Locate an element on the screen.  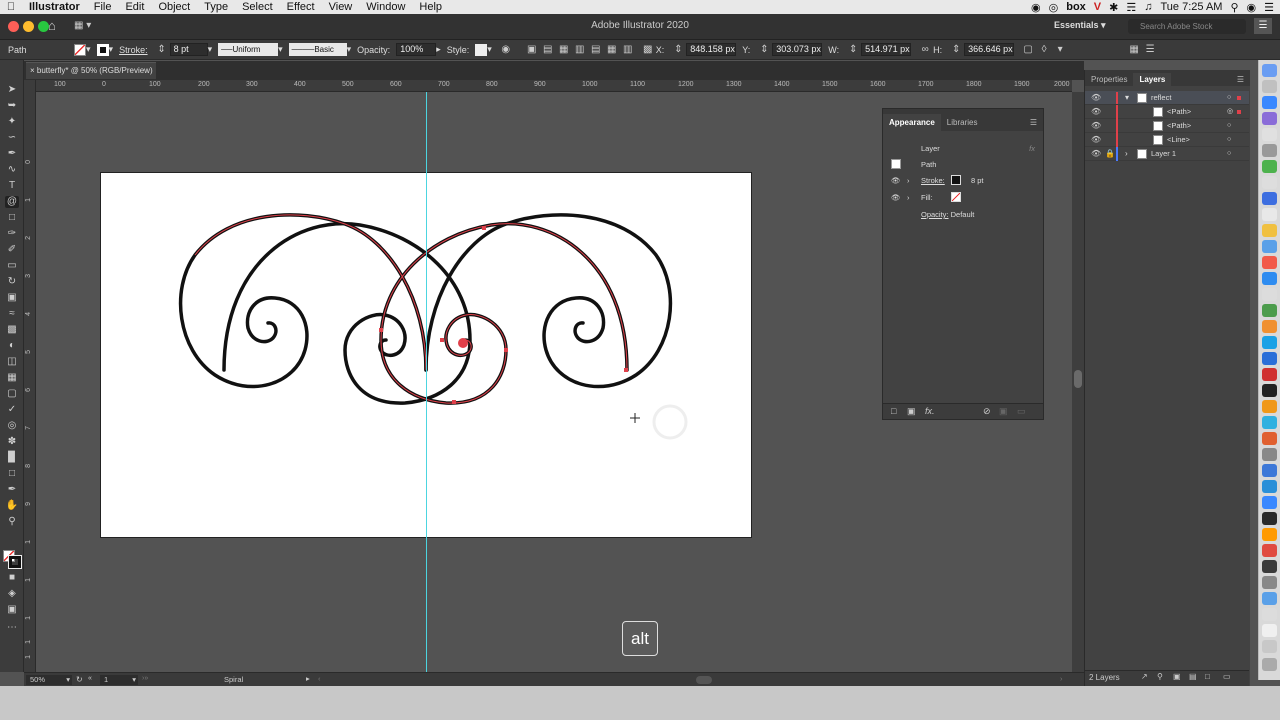
scroll-left-icon: ‹ is located at coordinates (319, 678).